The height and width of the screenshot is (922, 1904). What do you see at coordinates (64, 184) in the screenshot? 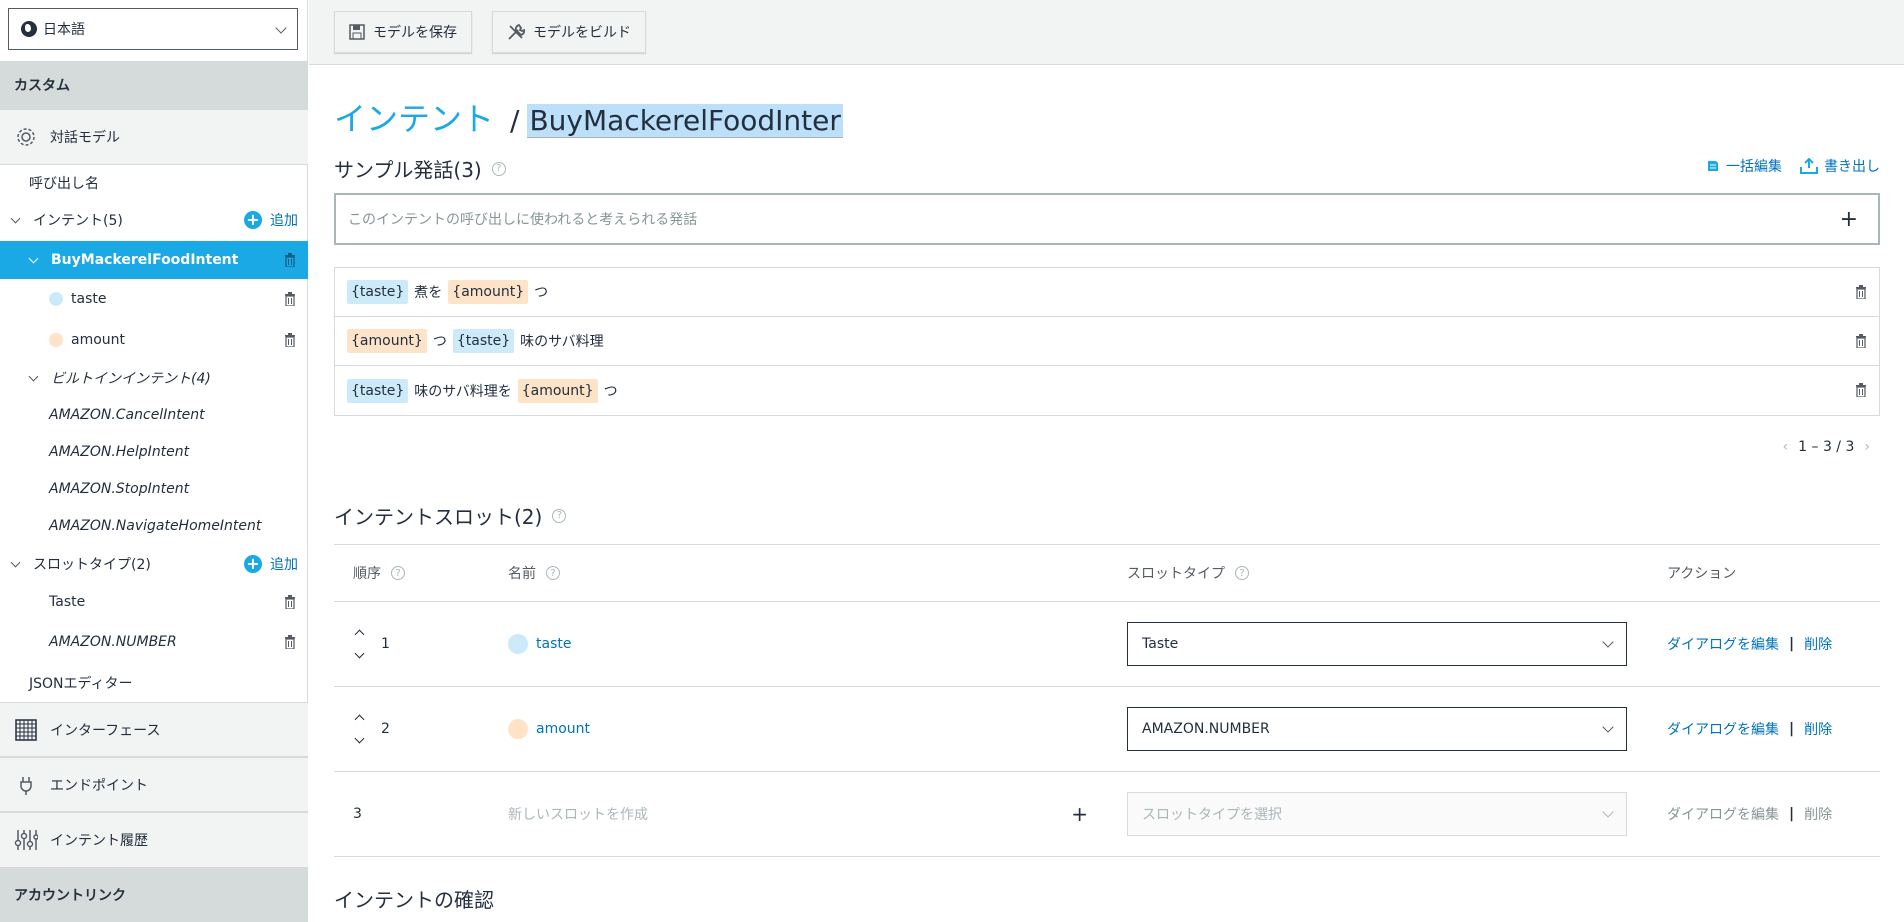
I see `invocation-label: 呼び出し名` at bounding box center [64, 184].